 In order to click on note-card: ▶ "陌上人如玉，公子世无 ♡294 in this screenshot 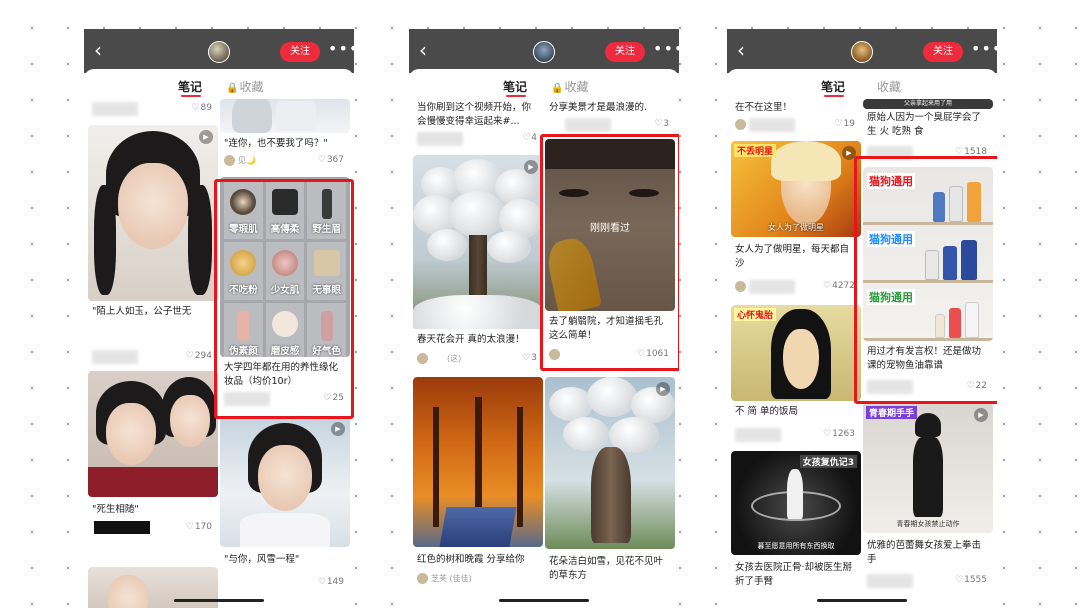, I will do `click(153, 246)`.